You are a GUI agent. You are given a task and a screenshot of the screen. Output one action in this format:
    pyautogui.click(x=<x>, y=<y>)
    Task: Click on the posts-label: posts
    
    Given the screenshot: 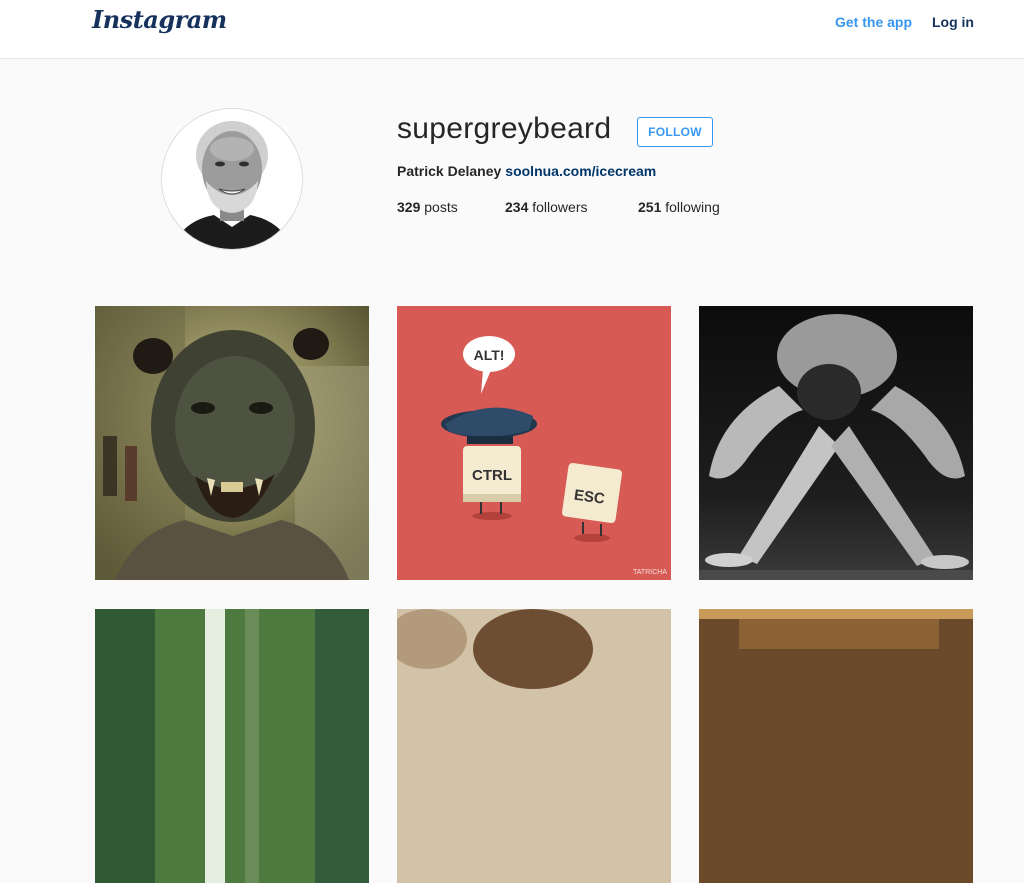 What is the action you would take?
    pyautogui.click(x=441, y=207)
    